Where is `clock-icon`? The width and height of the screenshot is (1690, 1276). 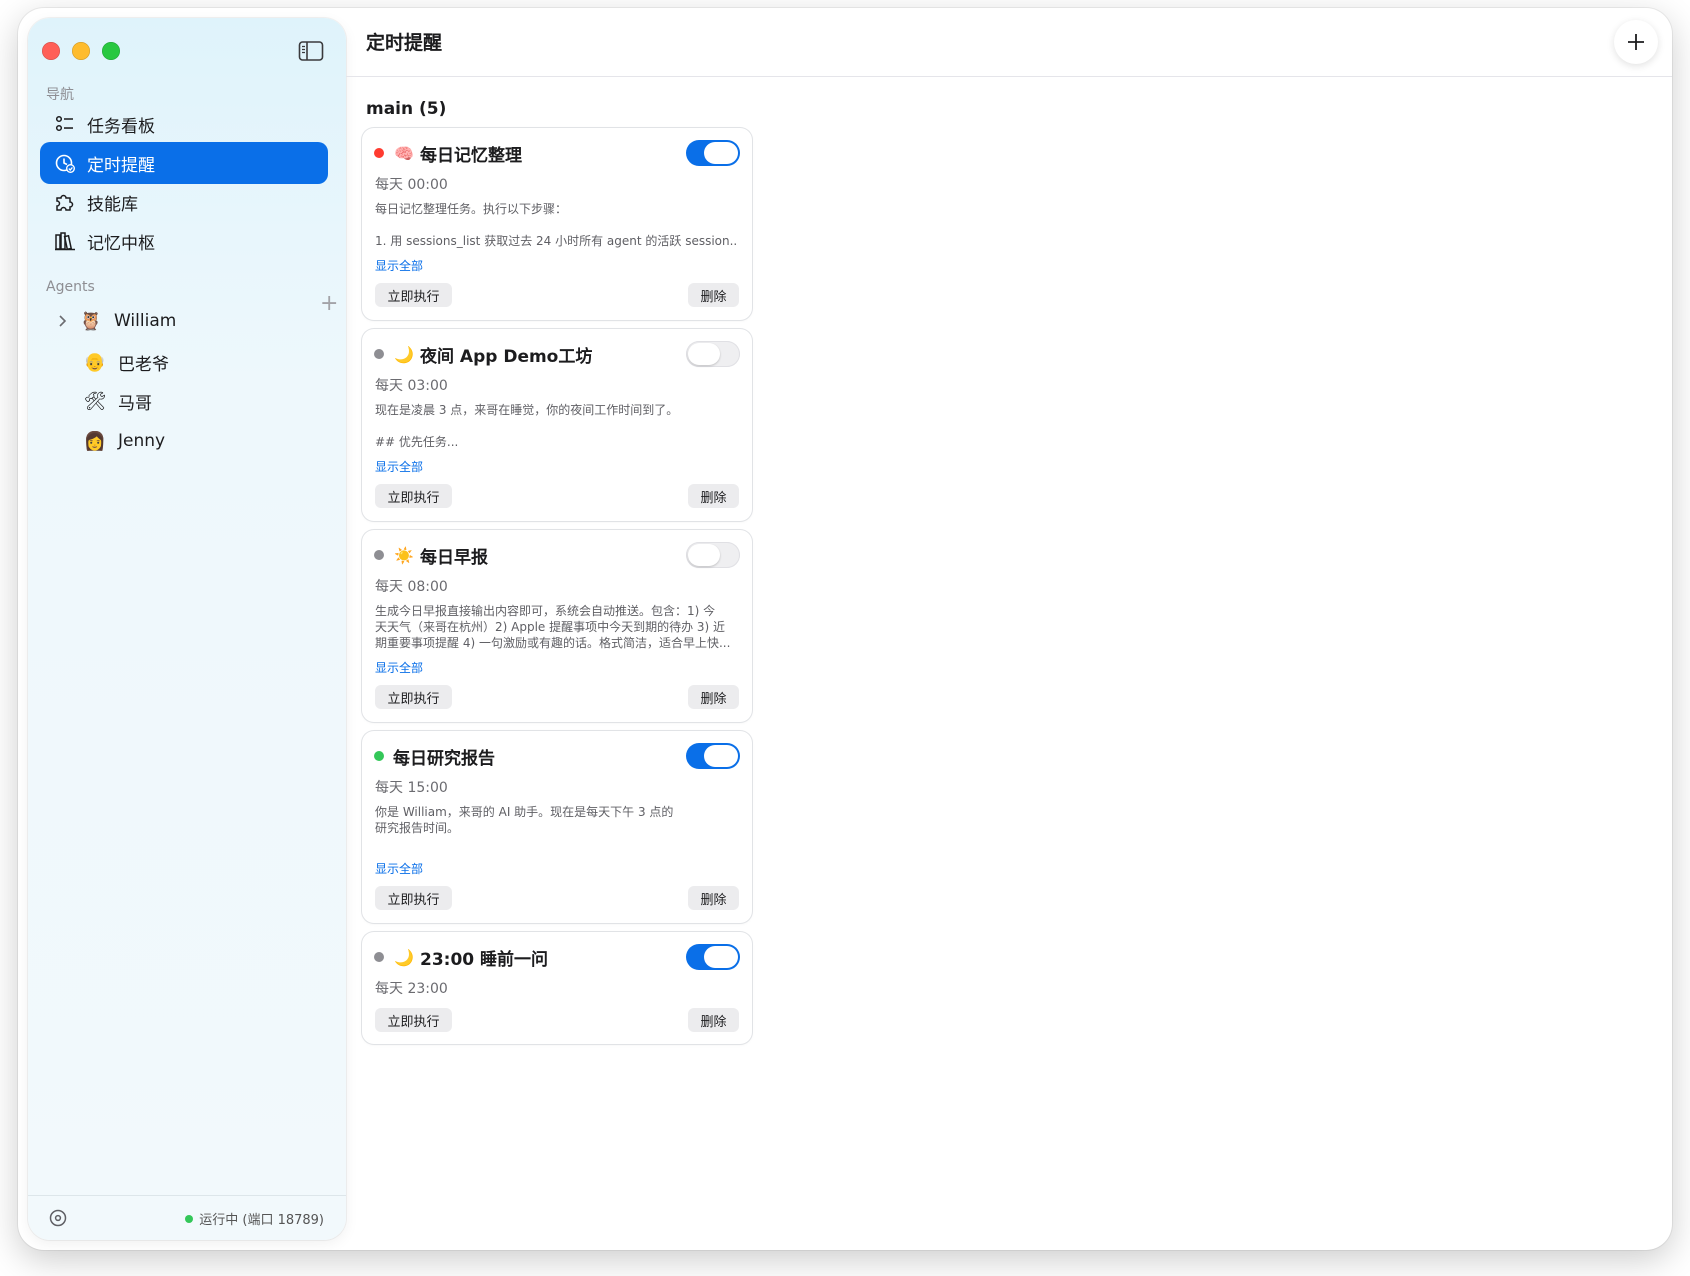
clock-icon is located at coordinates (65, 163).